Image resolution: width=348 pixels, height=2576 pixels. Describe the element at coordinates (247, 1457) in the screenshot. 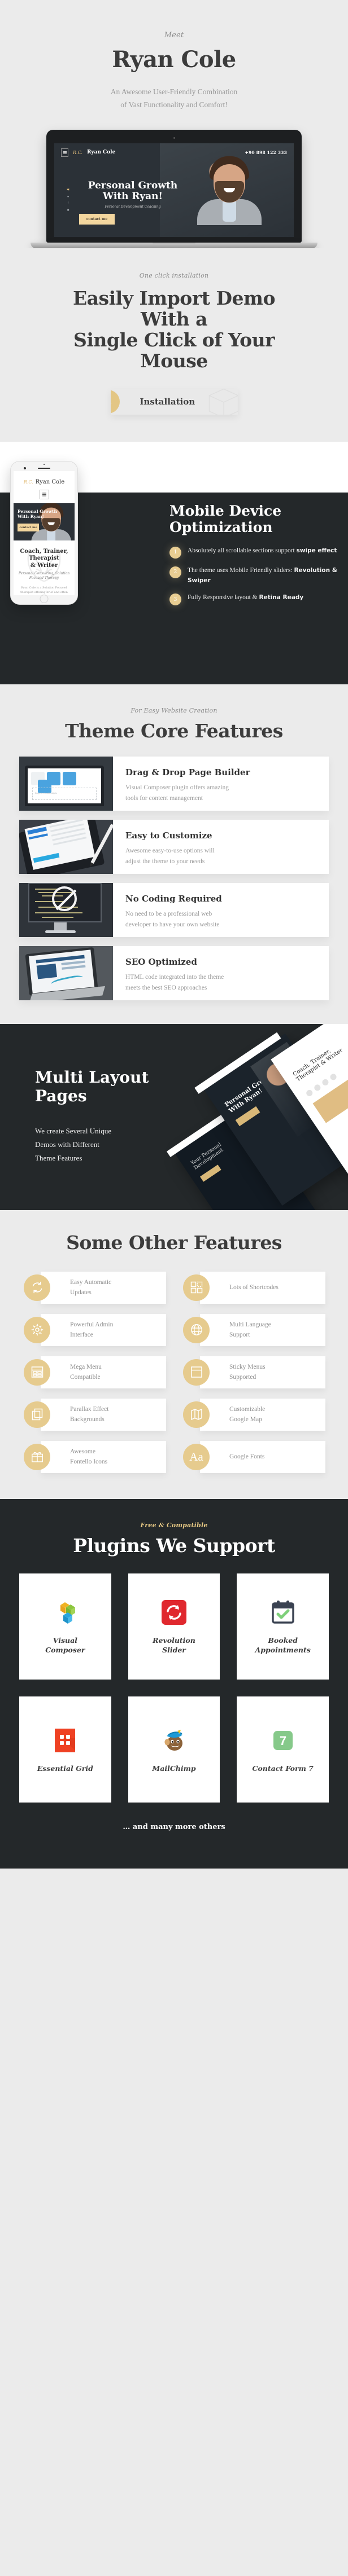

I see `feature-tile-label: Google Fonts` at that location.